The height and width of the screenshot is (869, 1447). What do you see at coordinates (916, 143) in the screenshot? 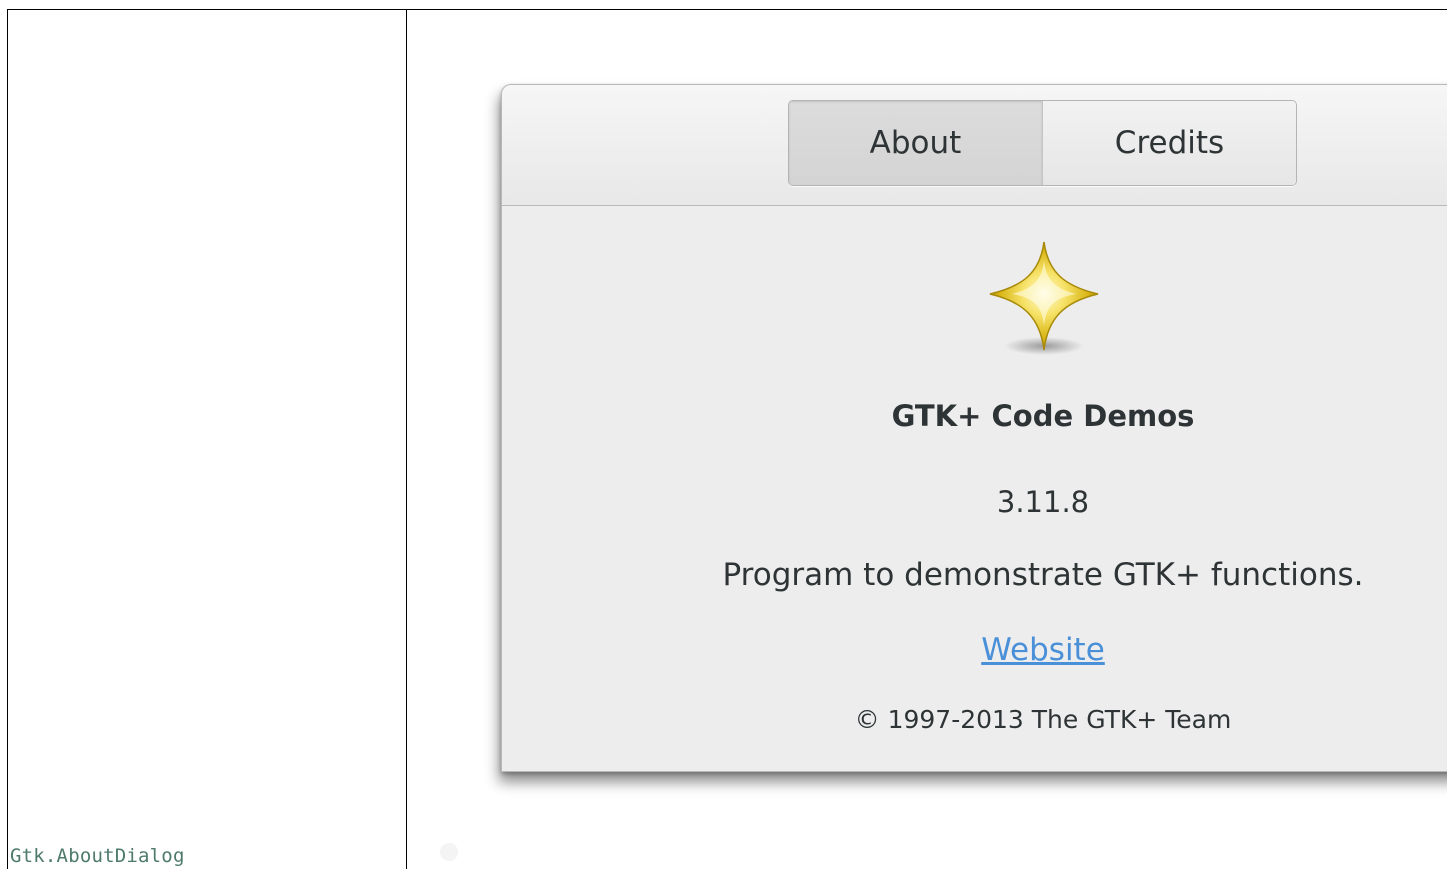
I see `tab-about: About` at bounding box center [916, 143].